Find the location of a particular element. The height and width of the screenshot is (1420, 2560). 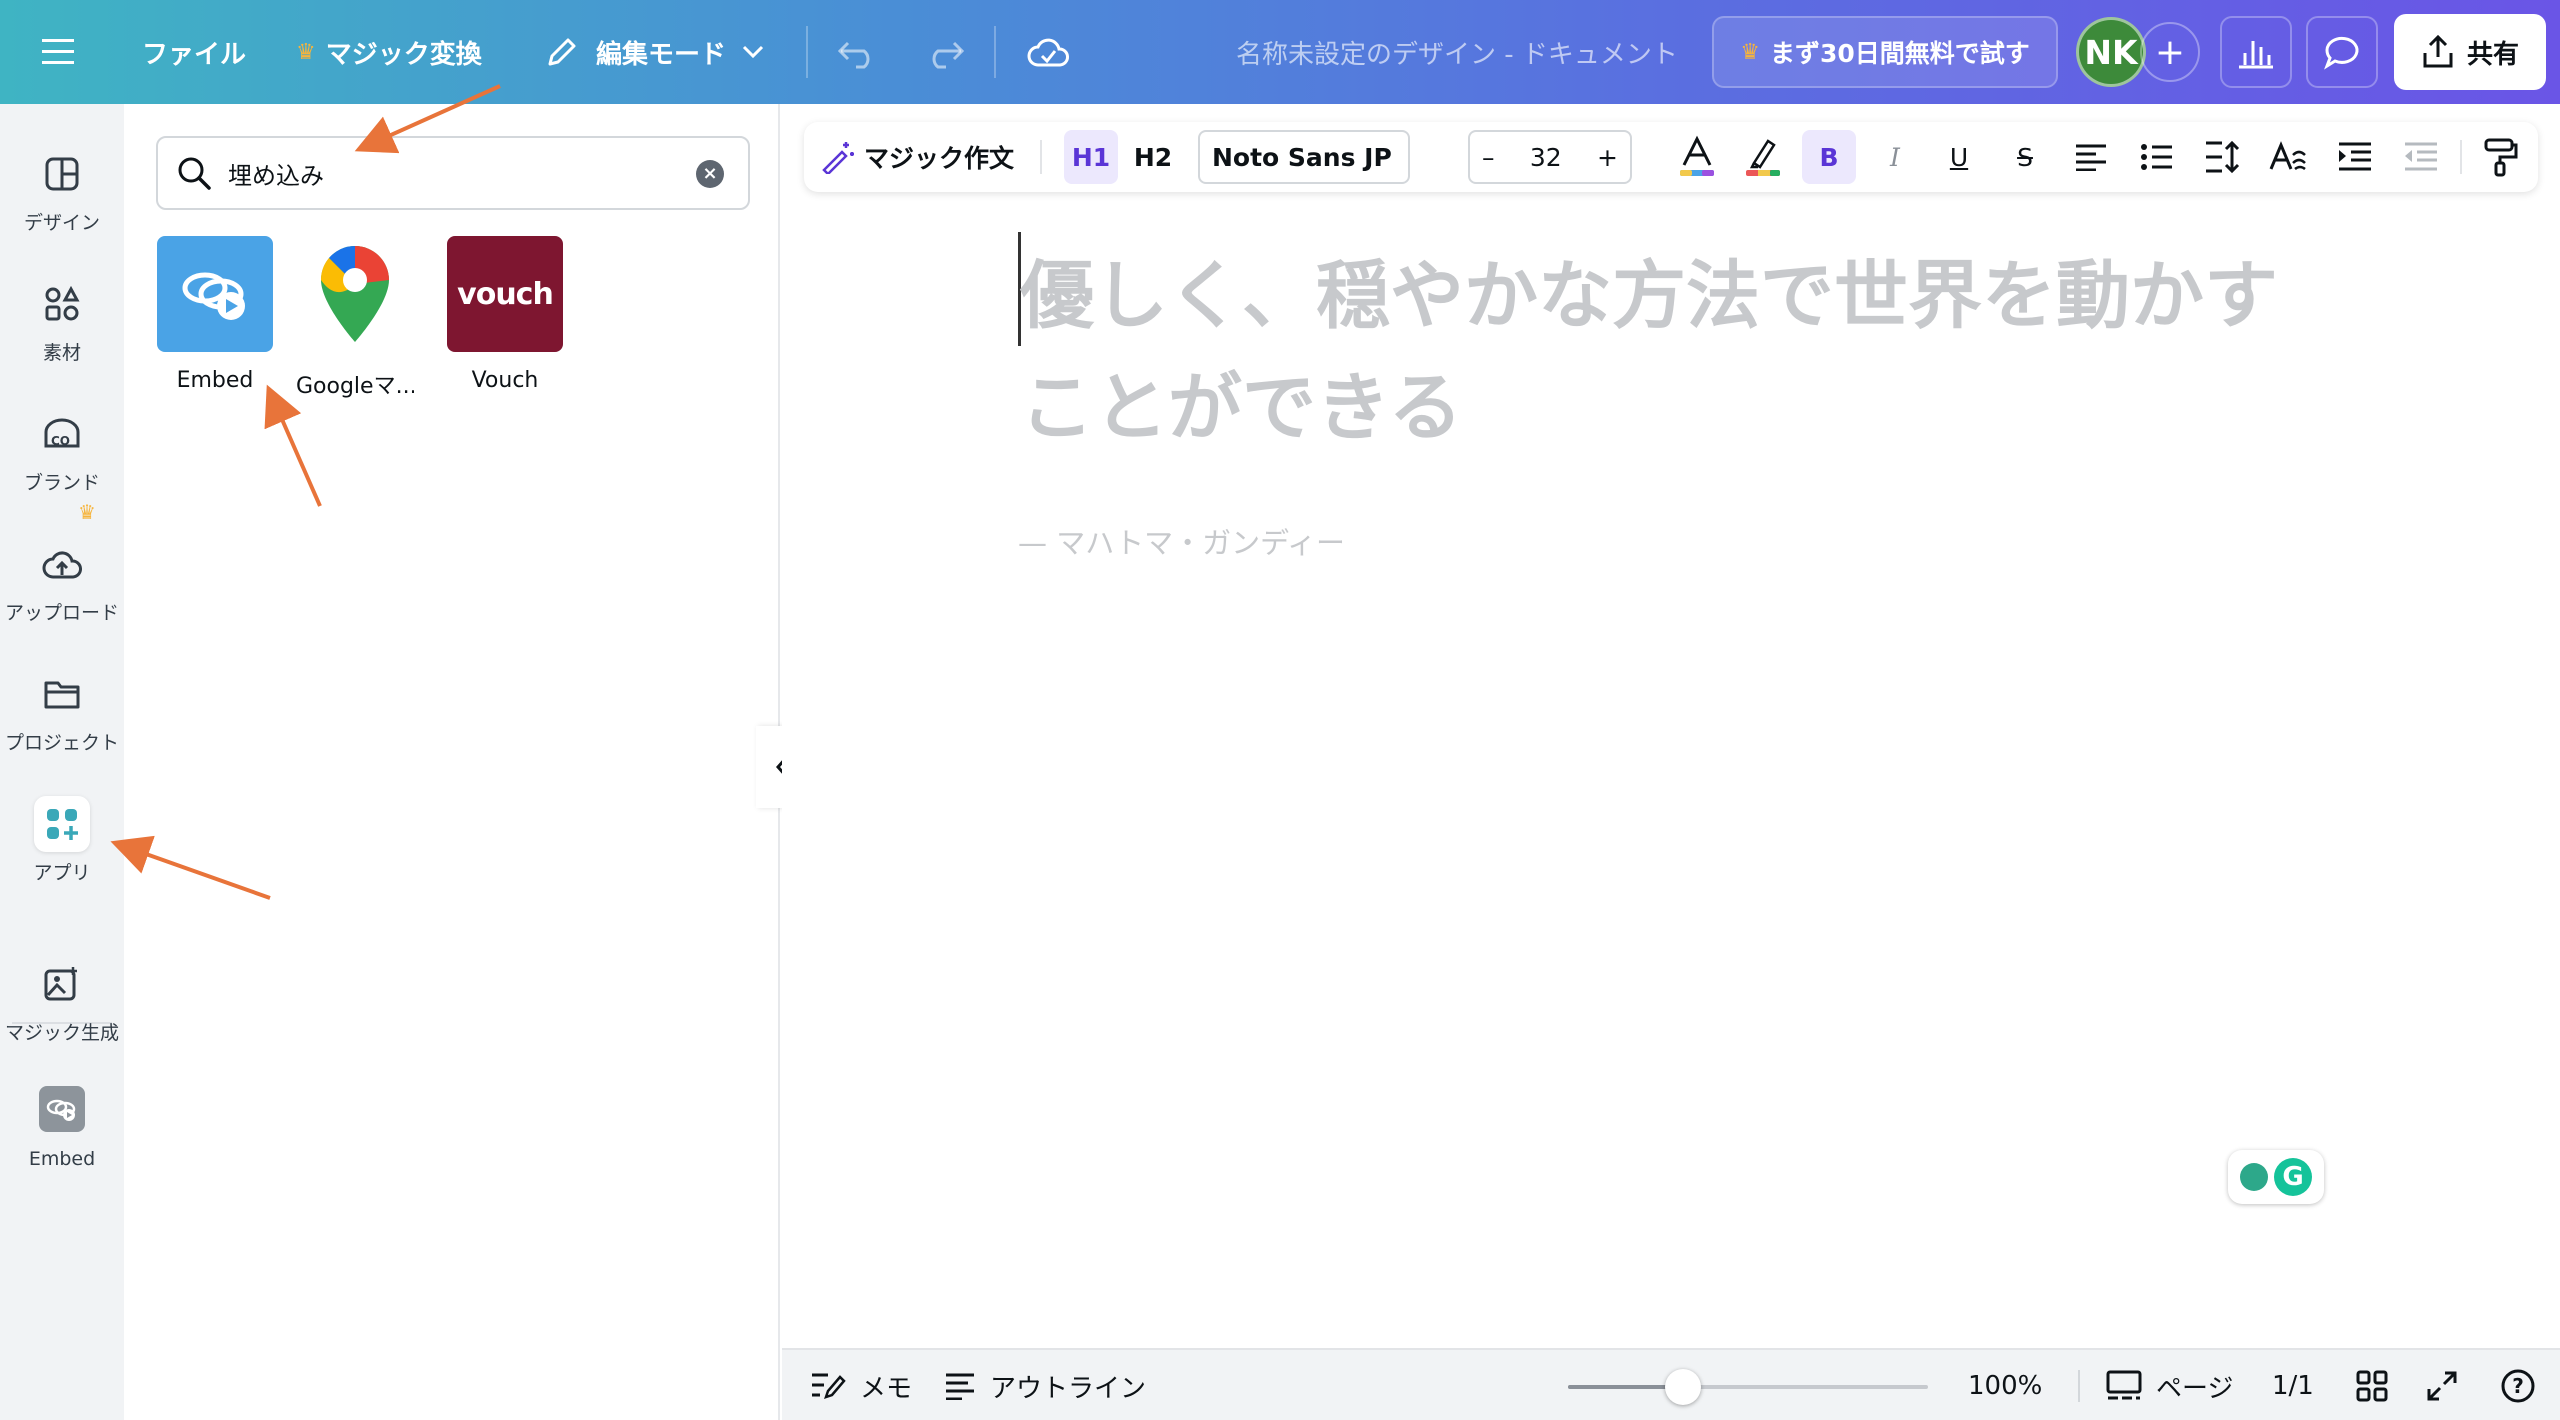

h2-button: H2 is located at coordinates (1153, 157).